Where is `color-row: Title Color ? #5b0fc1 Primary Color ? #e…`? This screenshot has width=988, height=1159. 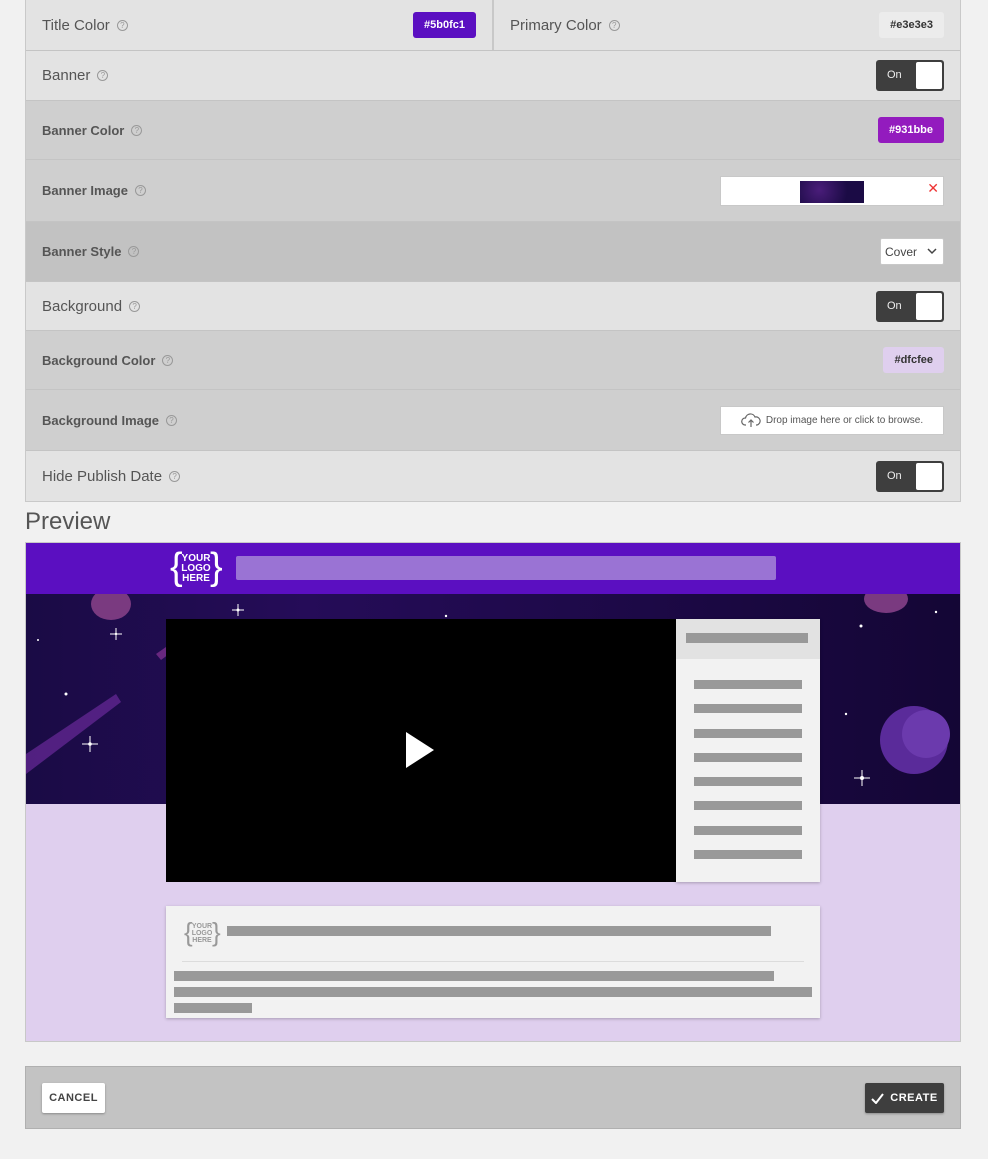
color-row: Title Color ? #5b0fc1 Primary Color ? #e… is located at coordinates (493, 25).